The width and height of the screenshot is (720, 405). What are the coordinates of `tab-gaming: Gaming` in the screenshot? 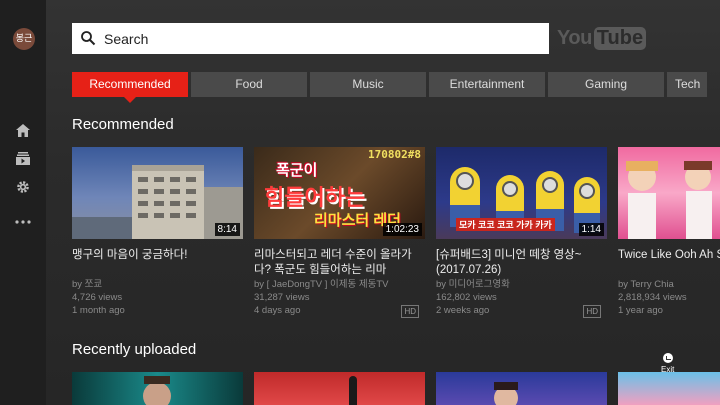 It's located at (606, 84).